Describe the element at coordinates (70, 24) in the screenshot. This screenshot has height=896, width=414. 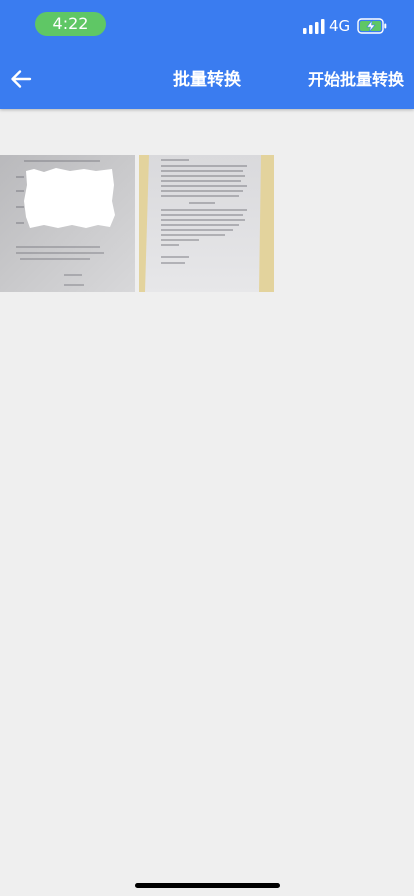
I see `status-time: 4:22` at that location.